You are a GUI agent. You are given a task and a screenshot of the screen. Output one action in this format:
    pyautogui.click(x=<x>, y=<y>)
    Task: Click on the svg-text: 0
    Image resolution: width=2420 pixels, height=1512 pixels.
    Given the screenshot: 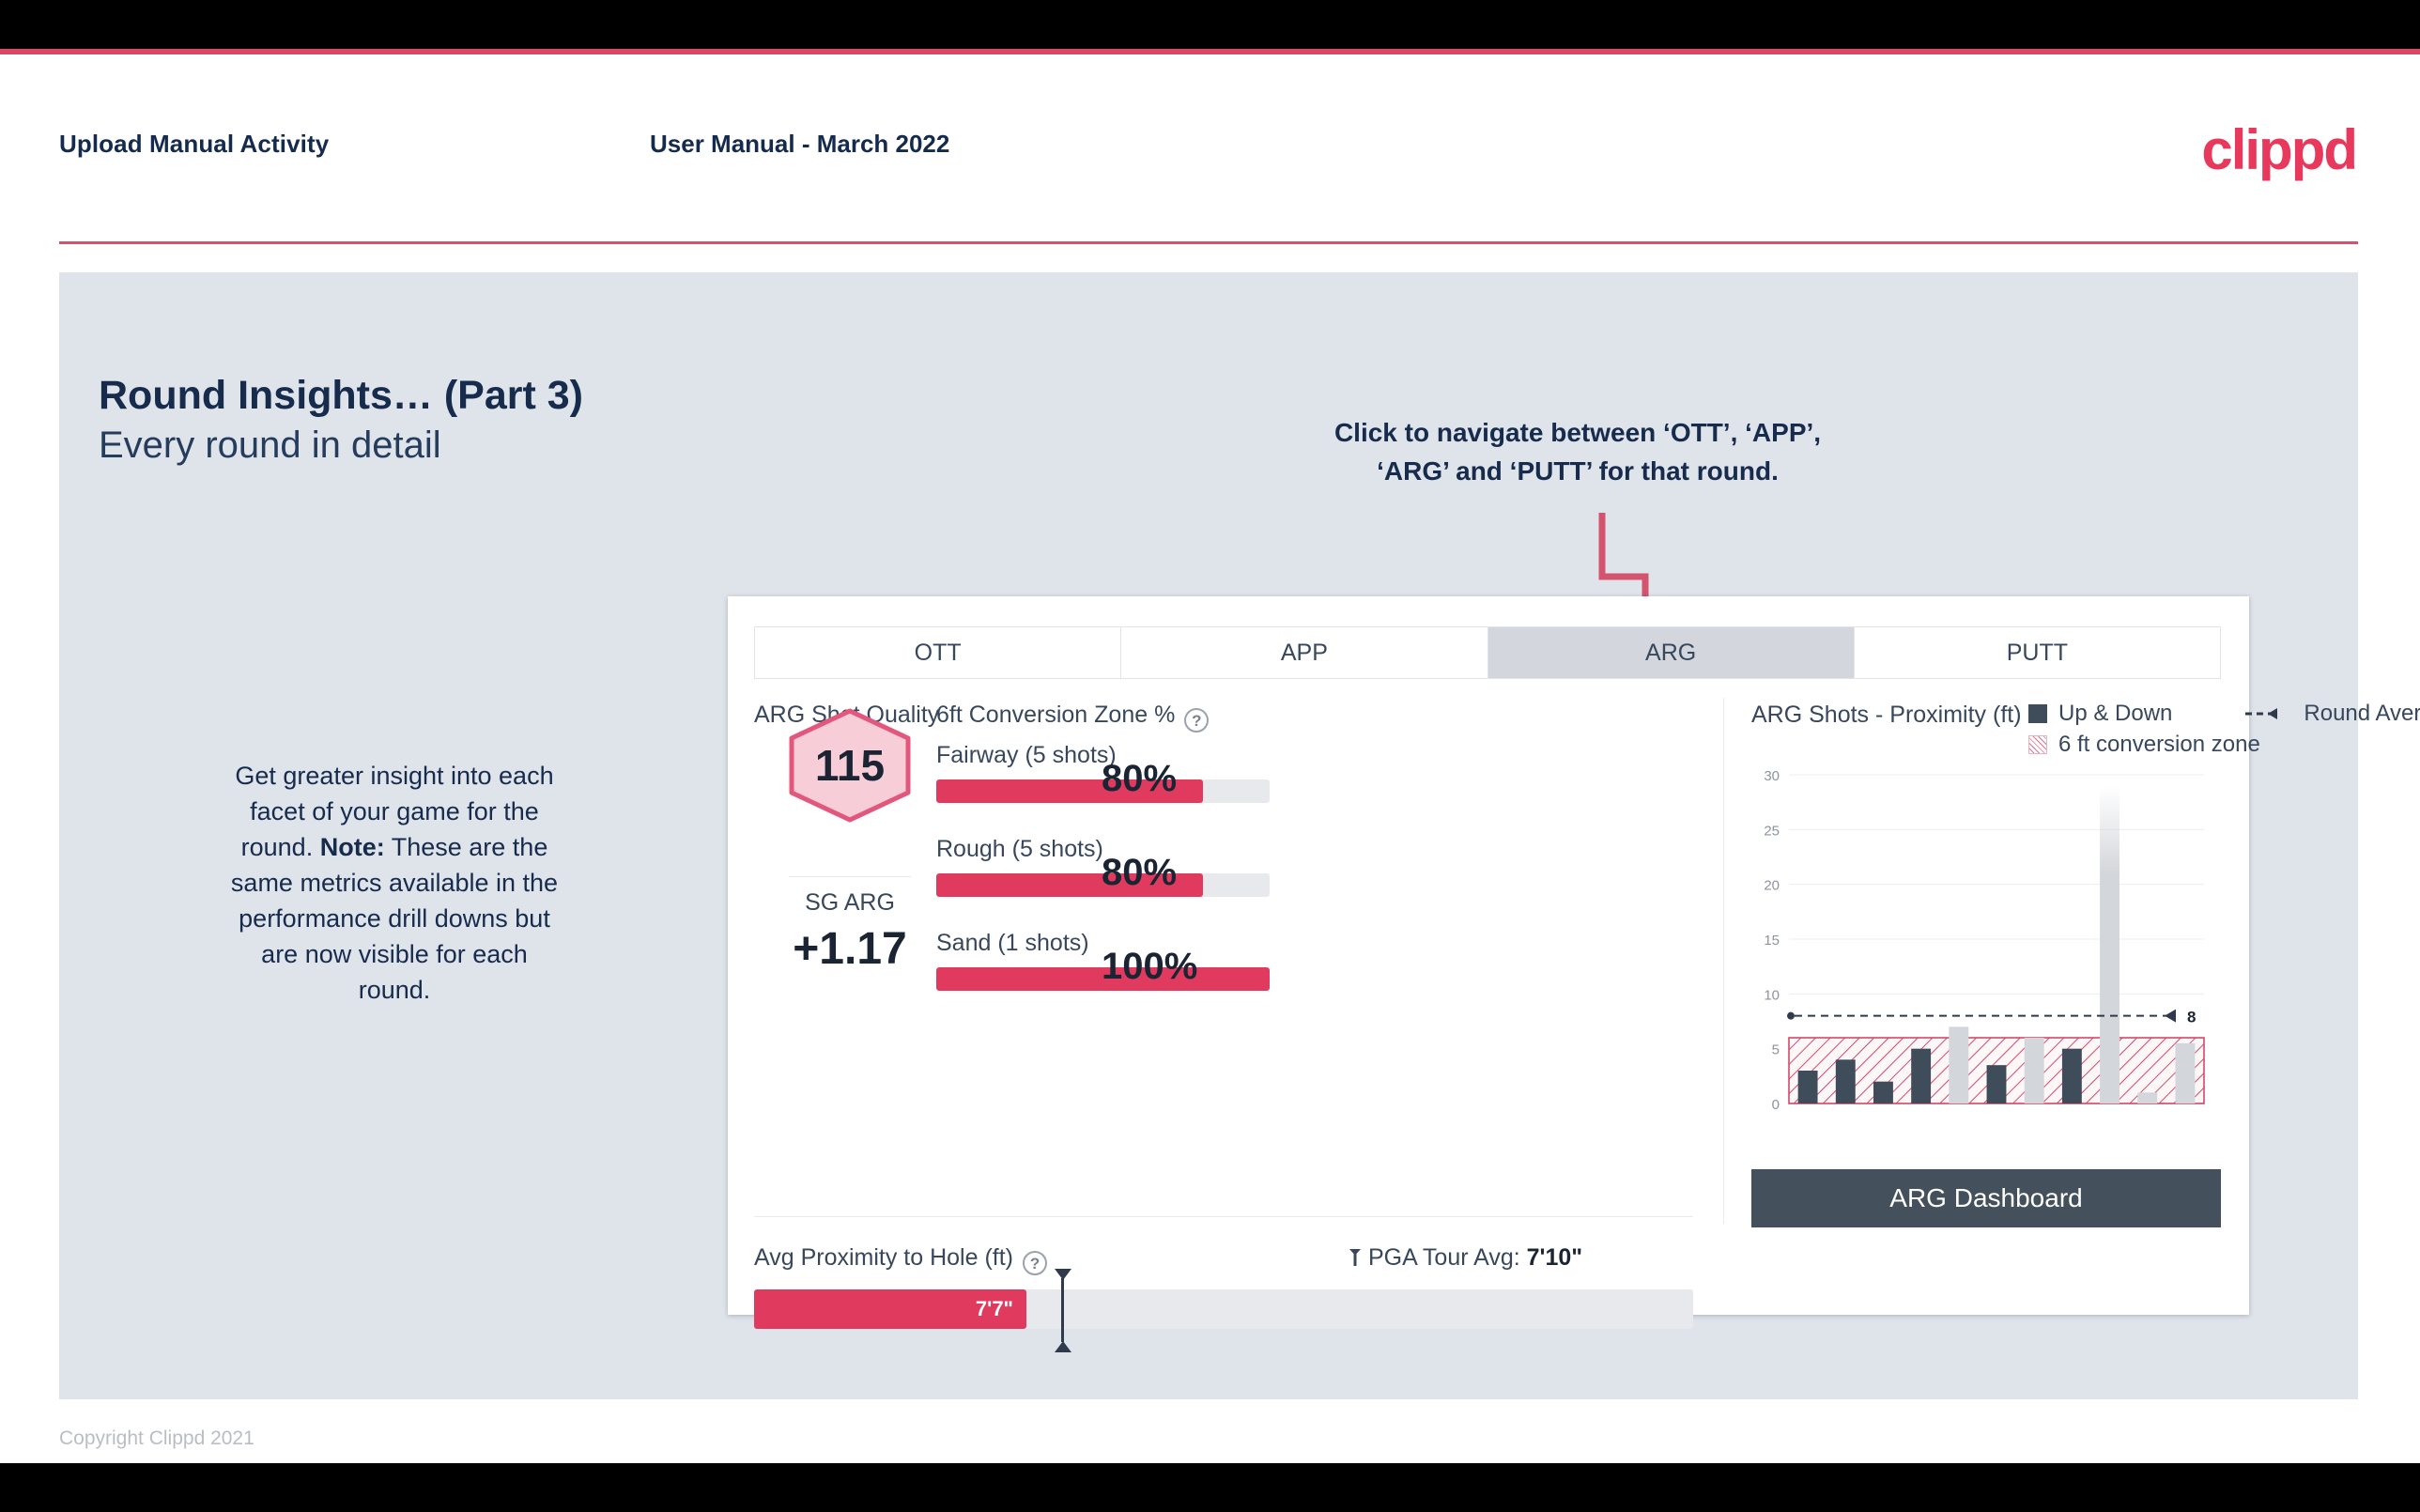 What is the action you would take?
    pyautogui.click(x=1776, y=1105)
    